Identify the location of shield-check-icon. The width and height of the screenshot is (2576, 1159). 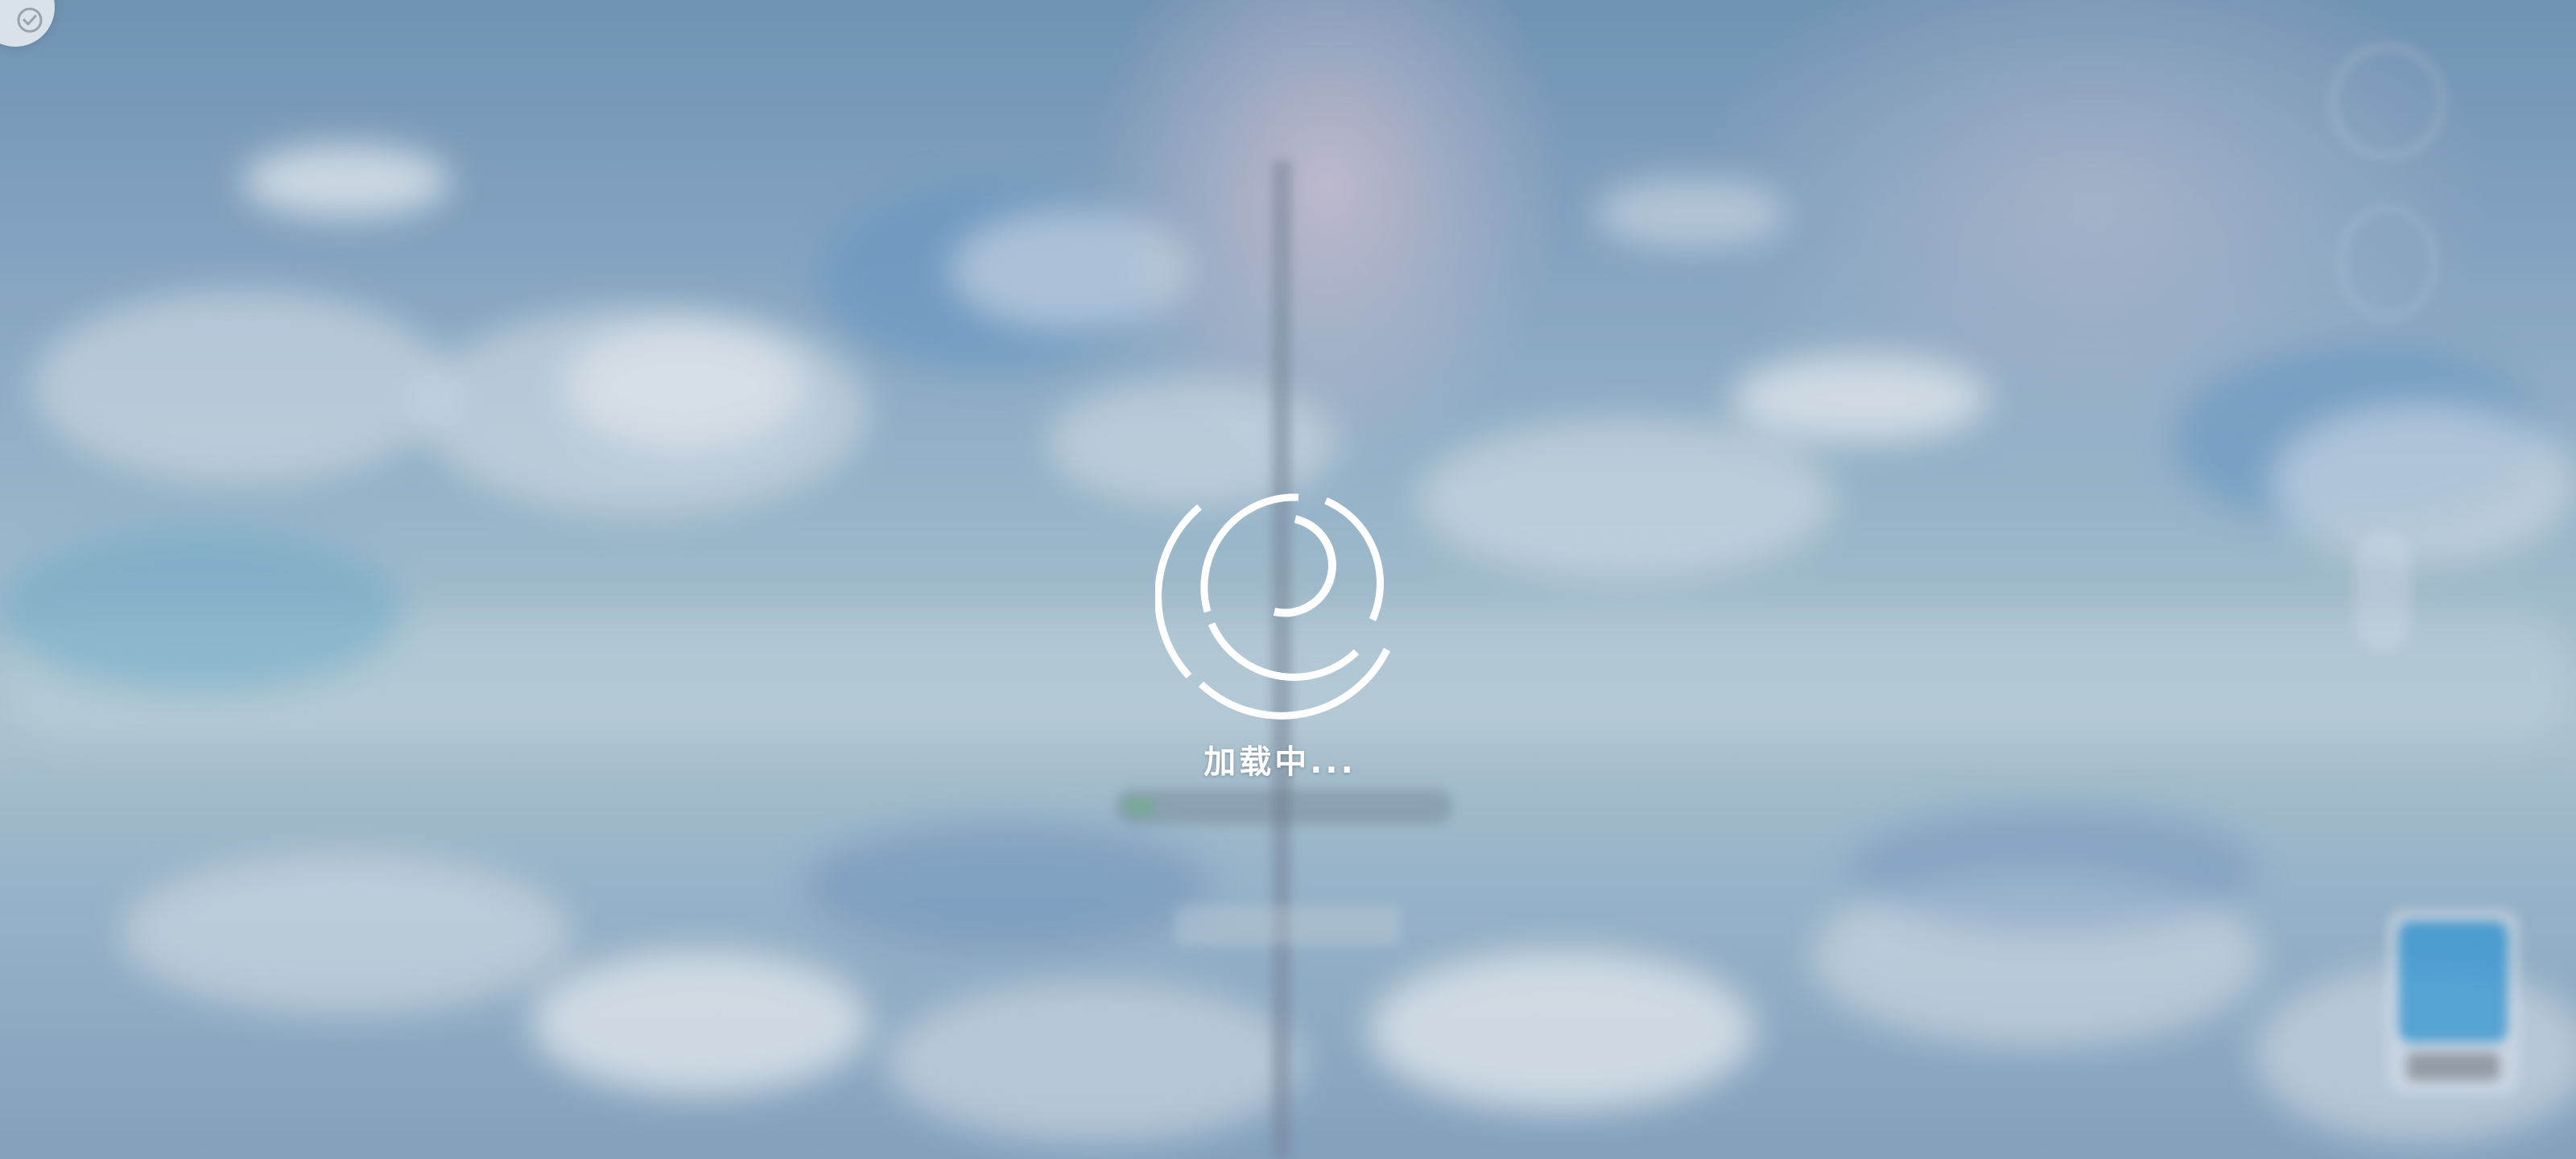
(30, 20).